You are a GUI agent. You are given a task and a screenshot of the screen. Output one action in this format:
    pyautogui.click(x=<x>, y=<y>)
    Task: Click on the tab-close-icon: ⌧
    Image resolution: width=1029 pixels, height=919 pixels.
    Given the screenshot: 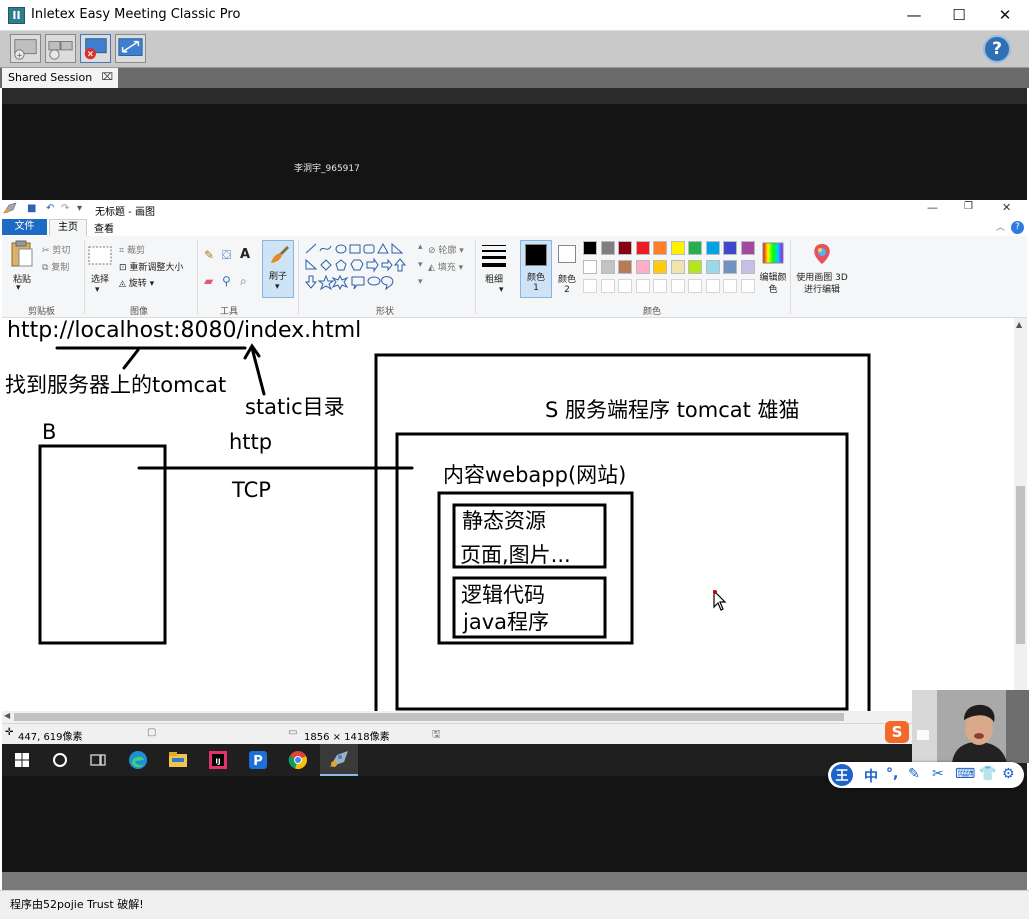 What is the action you would take?
    pyautogui.click(x=107, y=77)
    